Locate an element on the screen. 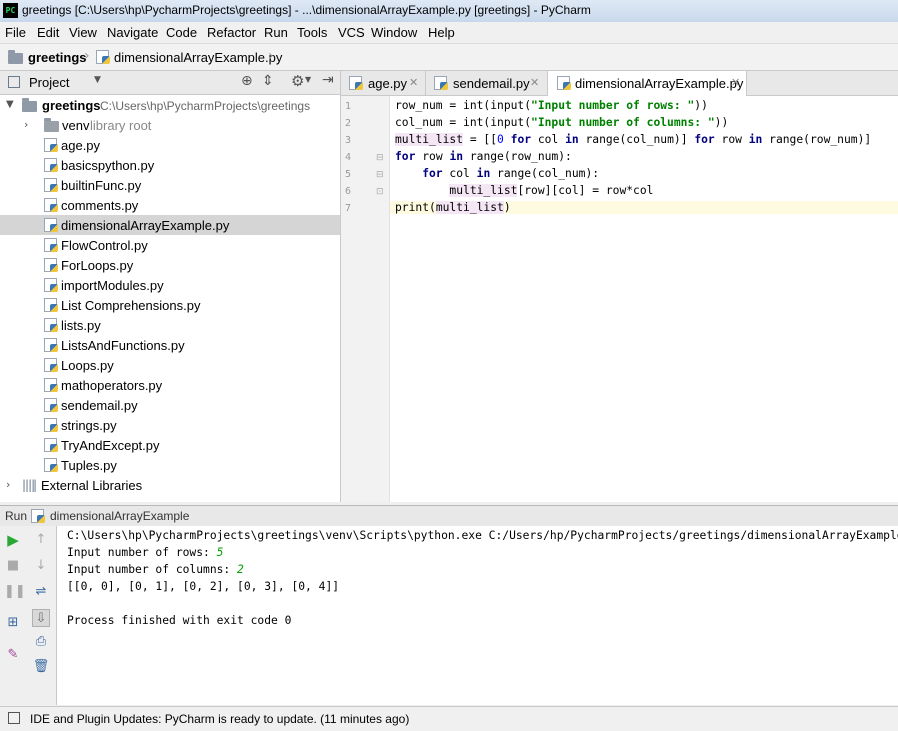 This screenshot has height=731, width=898. tree-file: comments.py is located at coordinates (170, 205).